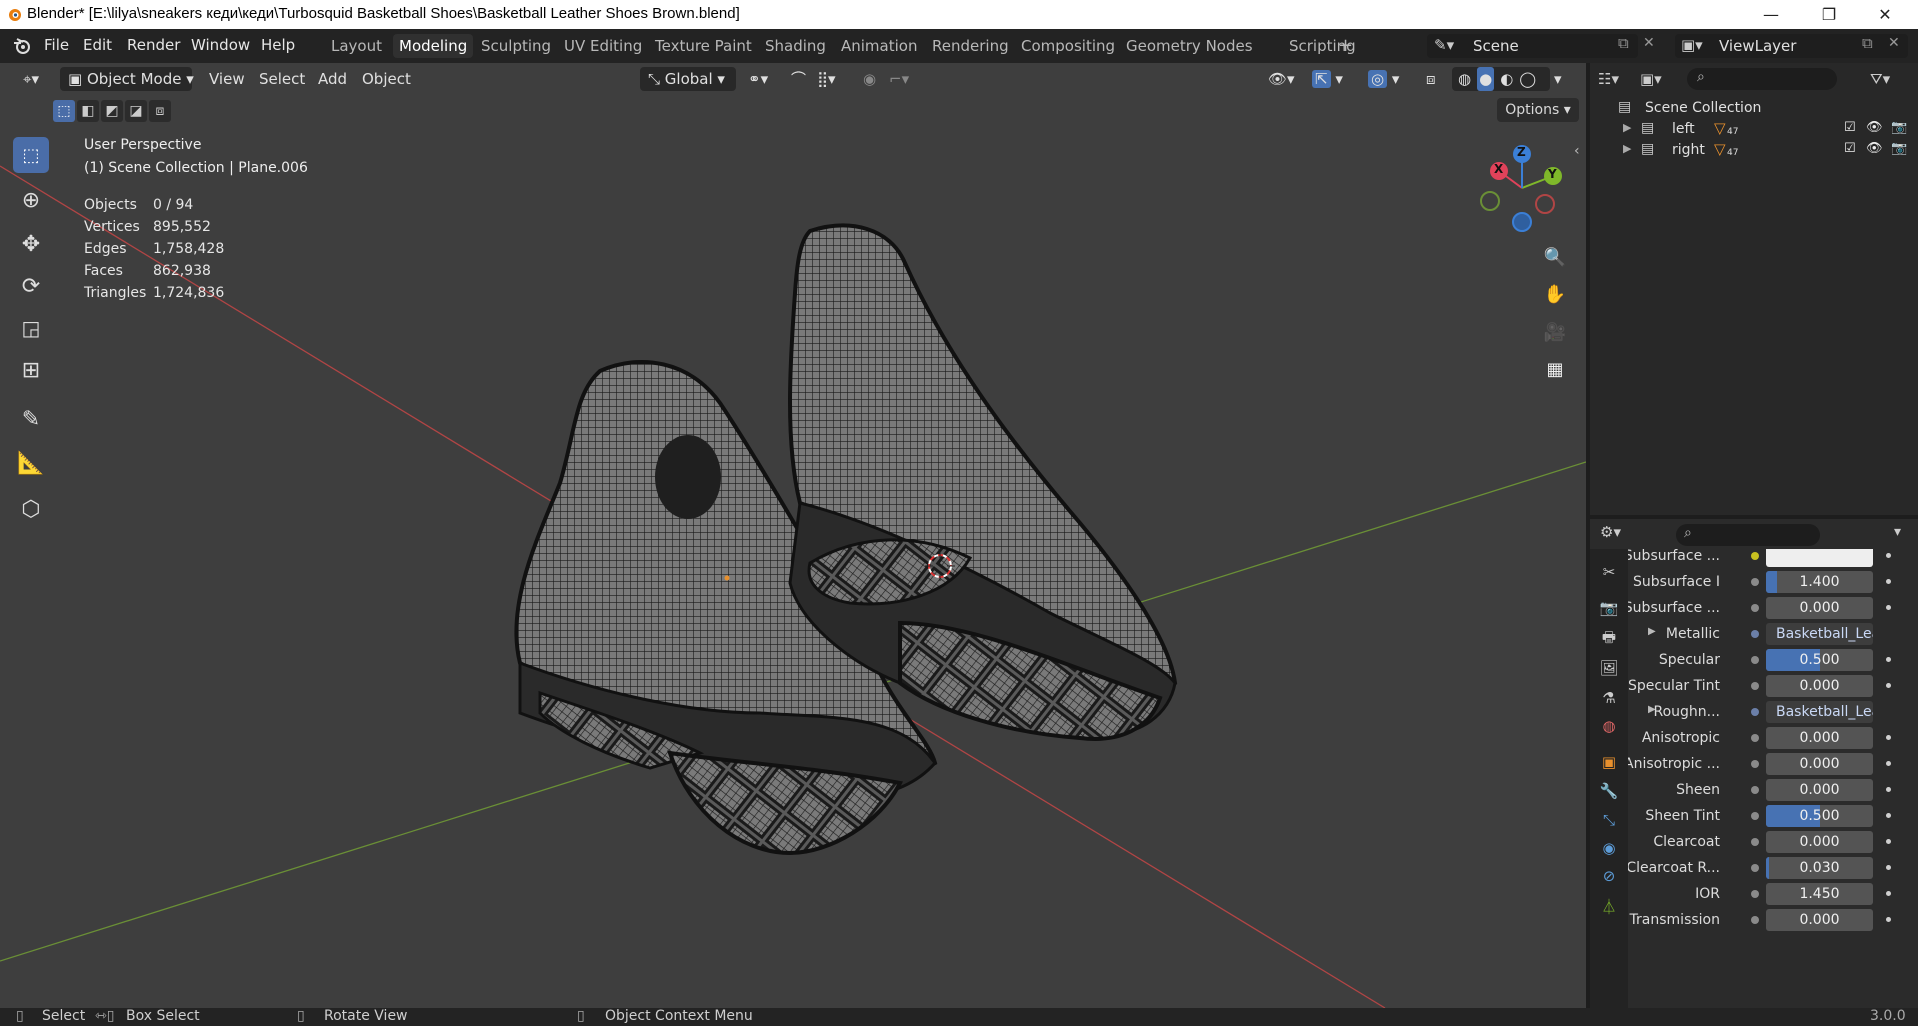 The width and height of the screenshot is (1918, 1026). I want to click on prop-row-clearcoat-roughness: Clearcoat R... 0.030, so click(1773, 868).